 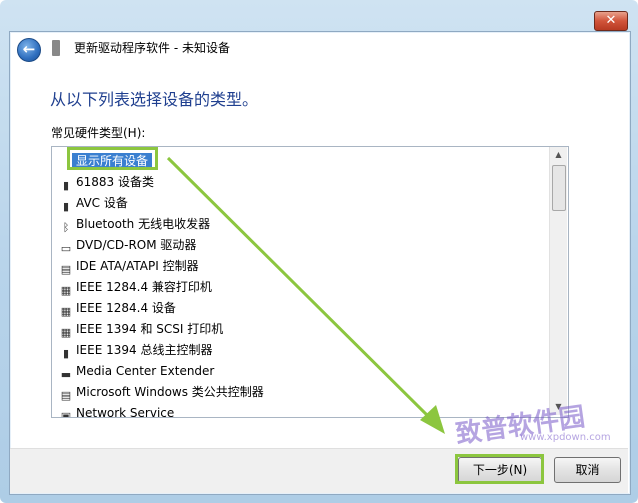 I want to click on watermark-url: www.xpdown.com, so click(x=565, y=437).